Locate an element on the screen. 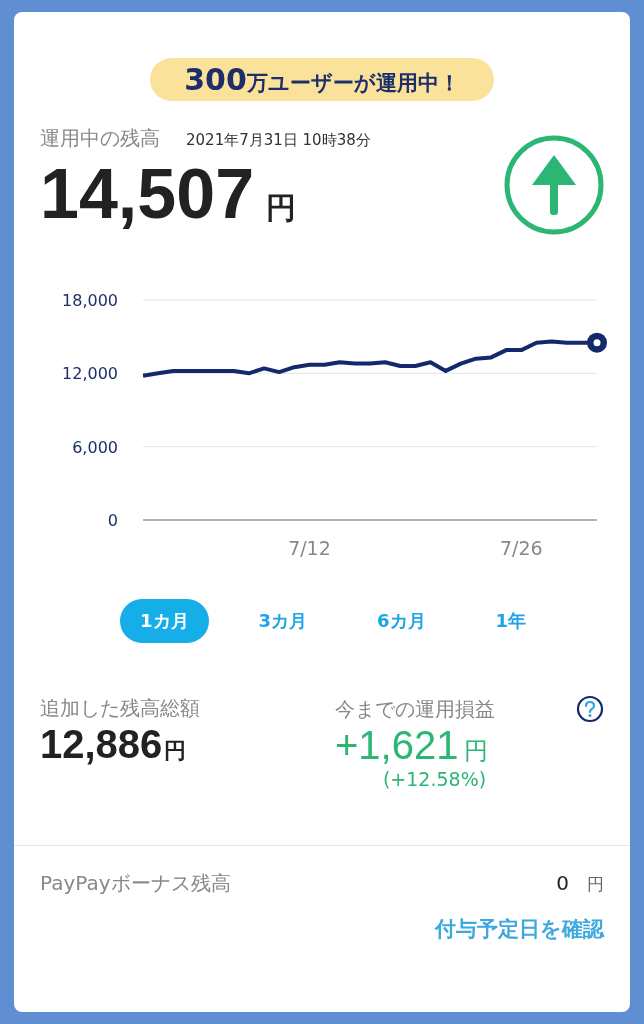  y-axis-label: 0 is located at coordinates (112, 520).